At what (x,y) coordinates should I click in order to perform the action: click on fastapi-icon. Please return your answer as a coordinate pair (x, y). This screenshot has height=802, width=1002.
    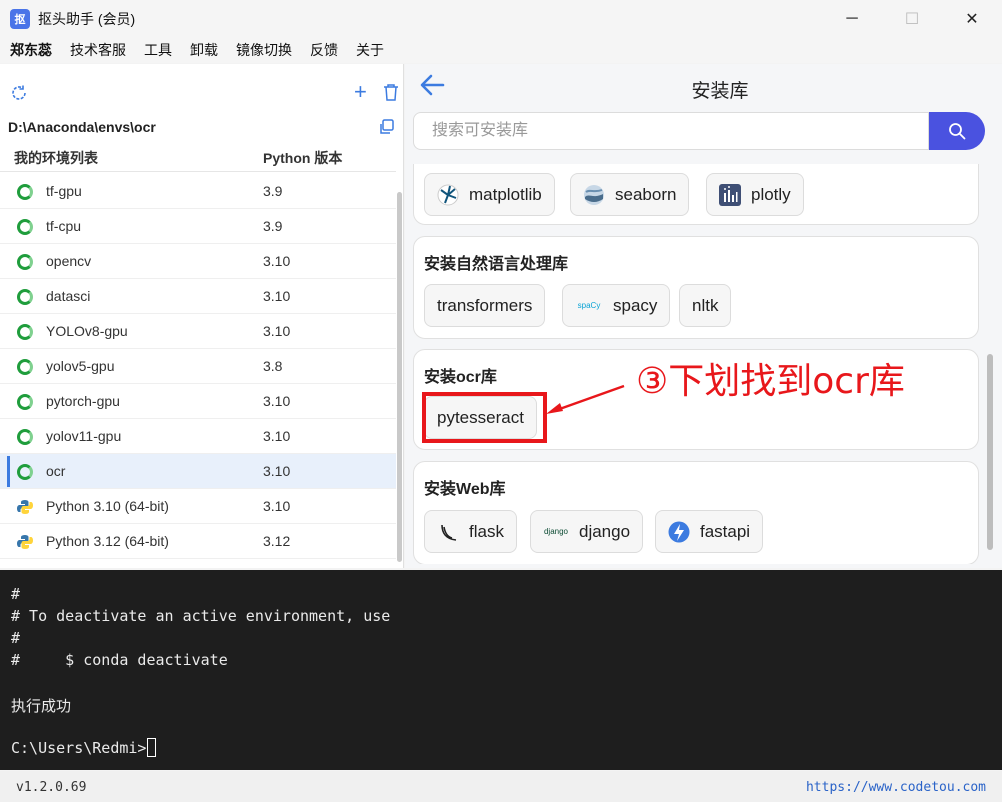
    Looking at the image, I should click on (679, 532).